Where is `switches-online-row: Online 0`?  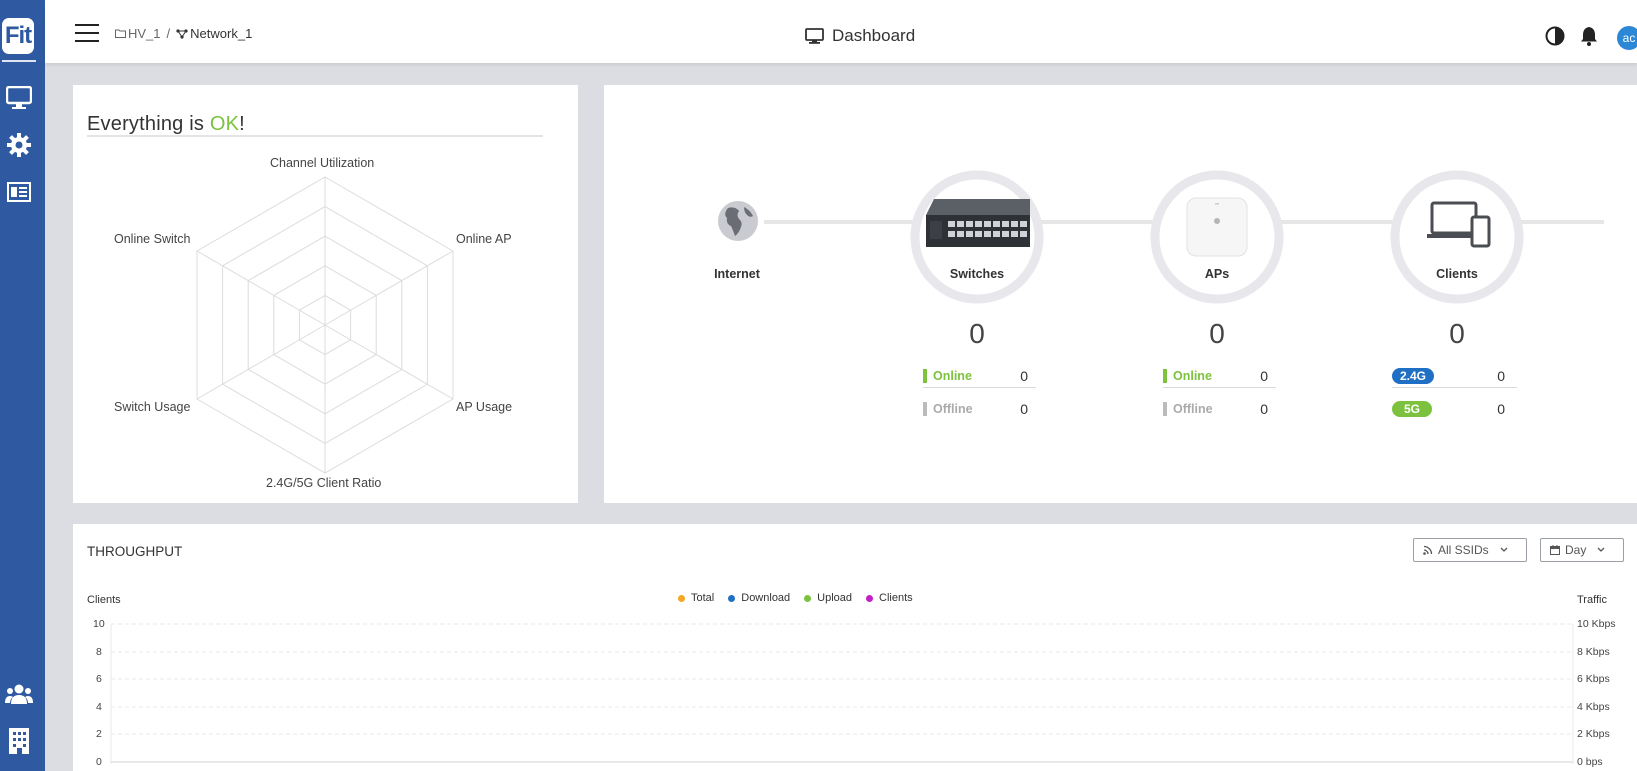
switches-online-row: Online 0 is located at coordinates (979, 376).